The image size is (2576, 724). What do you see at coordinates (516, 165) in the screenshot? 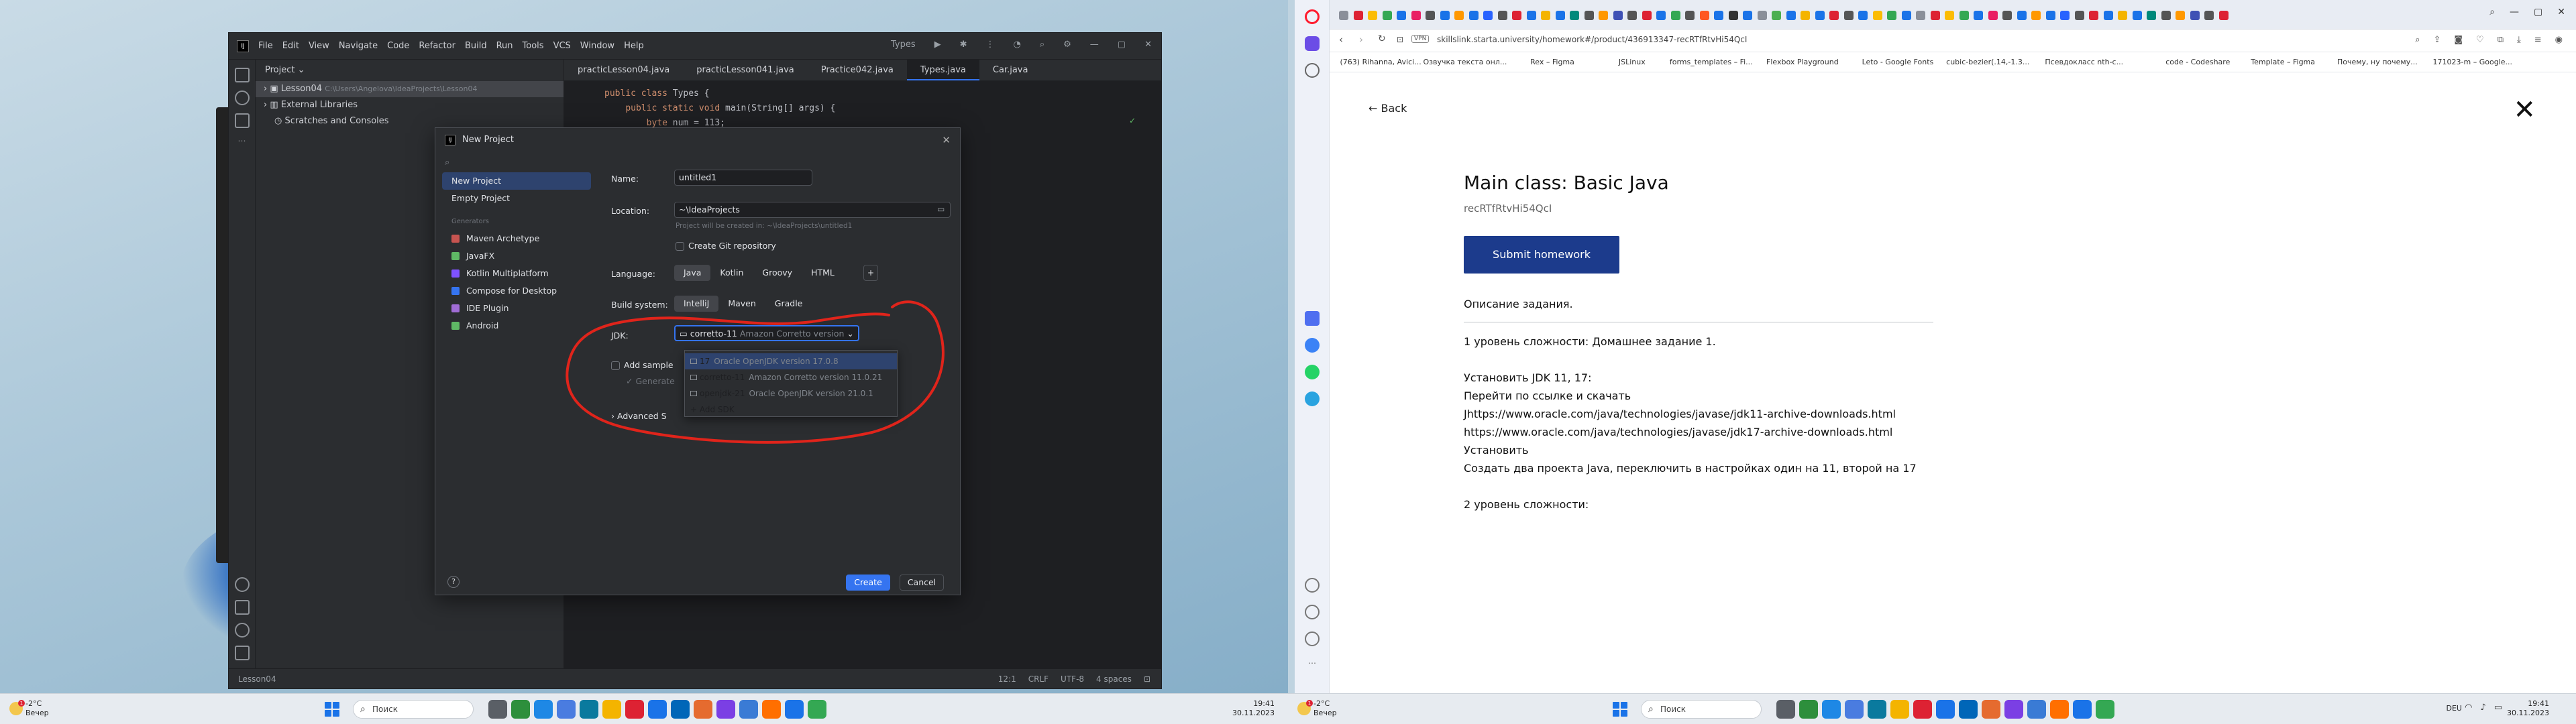
I see `dialog-search-icon: ⌕` at bounding box center [516, 165].